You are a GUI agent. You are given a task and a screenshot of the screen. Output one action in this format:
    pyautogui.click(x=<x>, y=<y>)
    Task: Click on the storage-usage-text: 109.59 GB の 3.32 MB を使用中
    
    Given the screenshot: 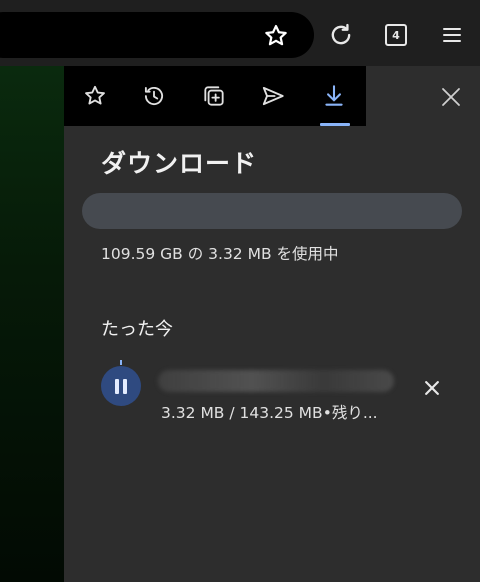 What is the action you would take?
    pyautogui.click(x=220, y=254)
    